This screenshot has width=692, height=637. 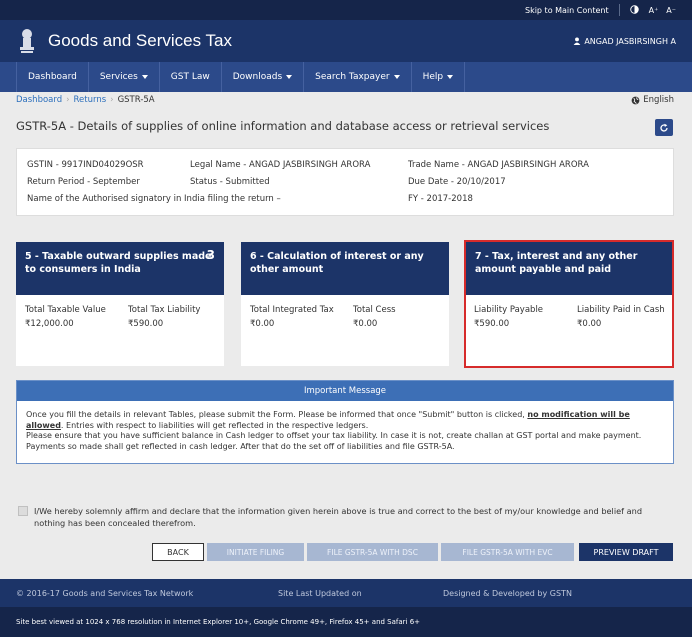 I want to click on nav-services: Services, so click(x=124, y=77).